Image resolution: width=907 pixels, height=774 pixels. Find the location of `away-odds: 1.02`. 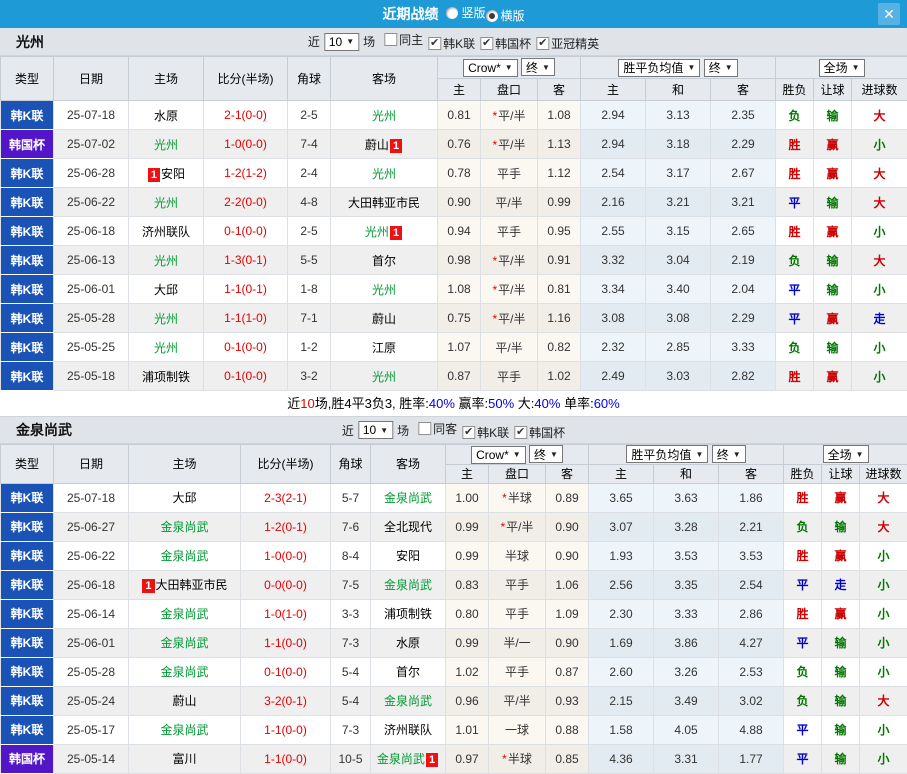

away-odds: 1.02 is located at coordinates (559, 376).